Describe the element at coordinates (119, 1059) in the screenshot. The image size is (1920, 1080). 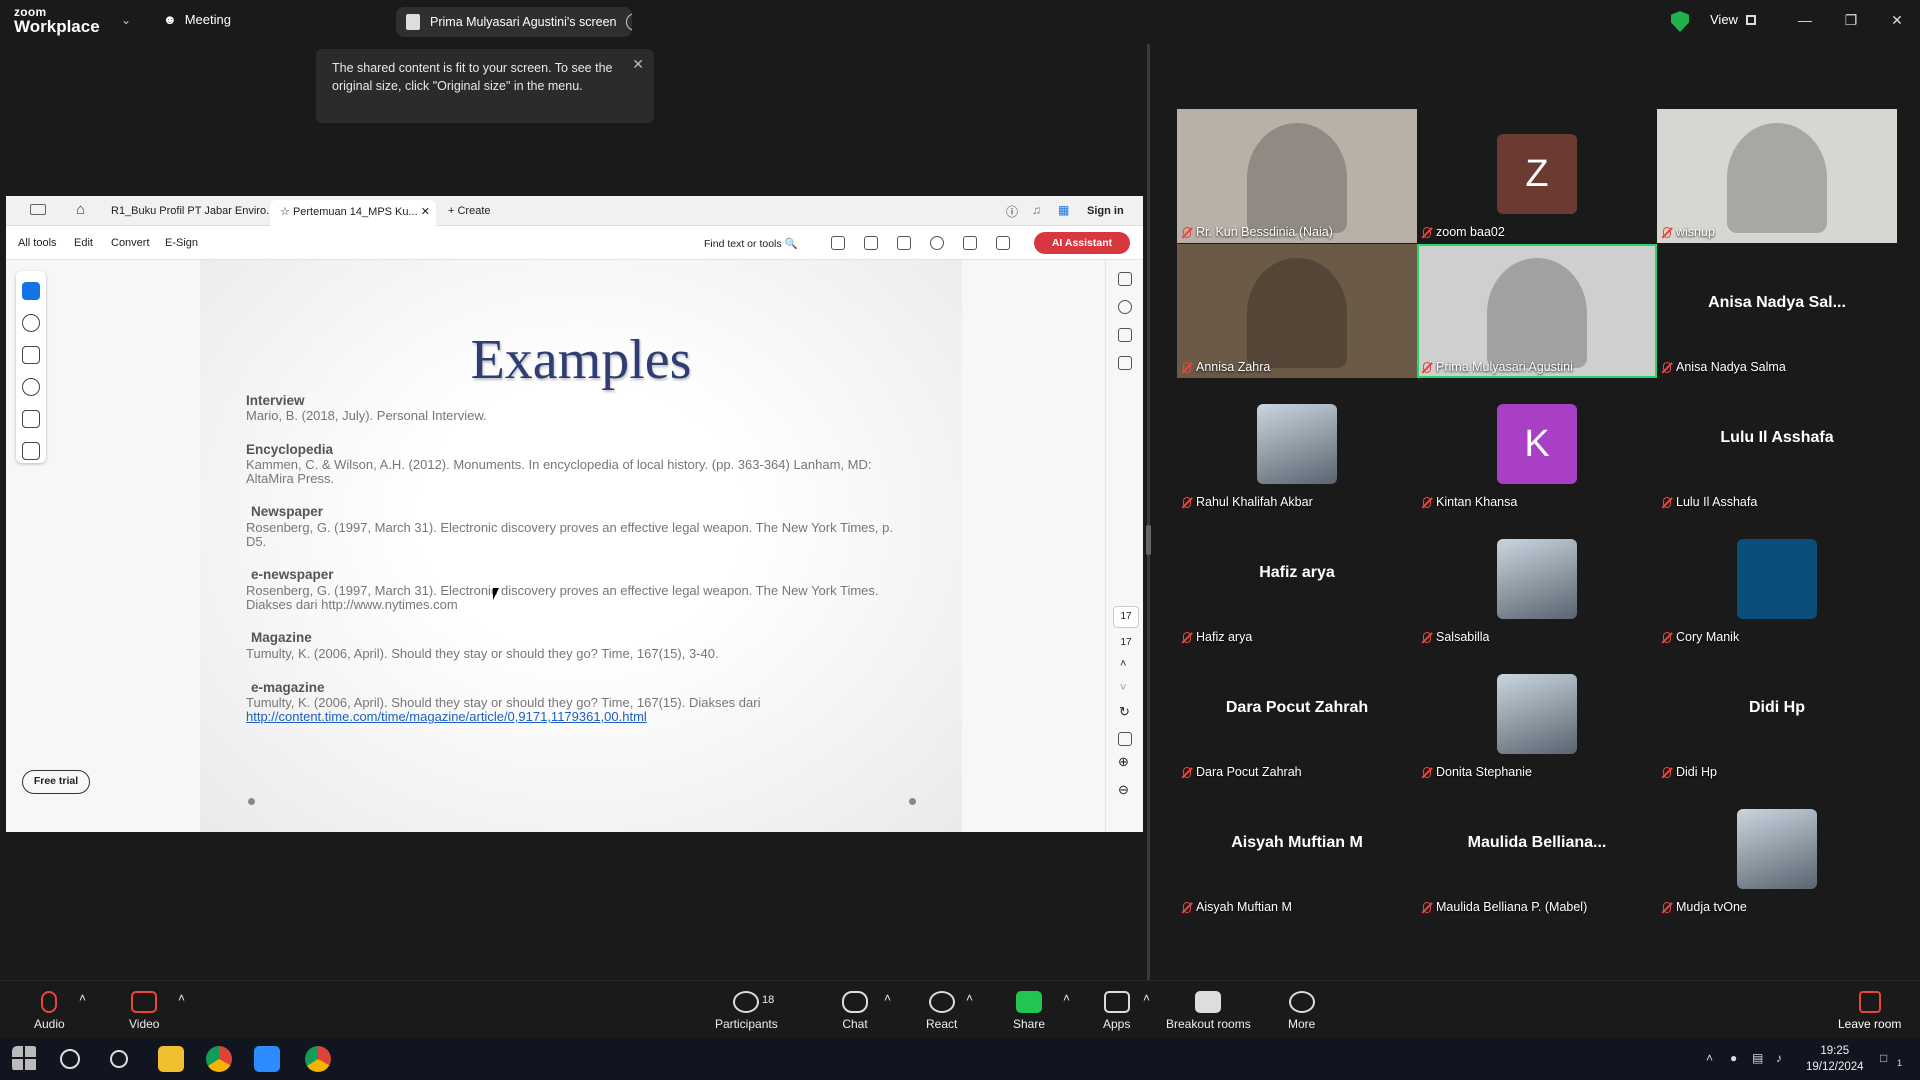
I see `task-view-icon` at that location.